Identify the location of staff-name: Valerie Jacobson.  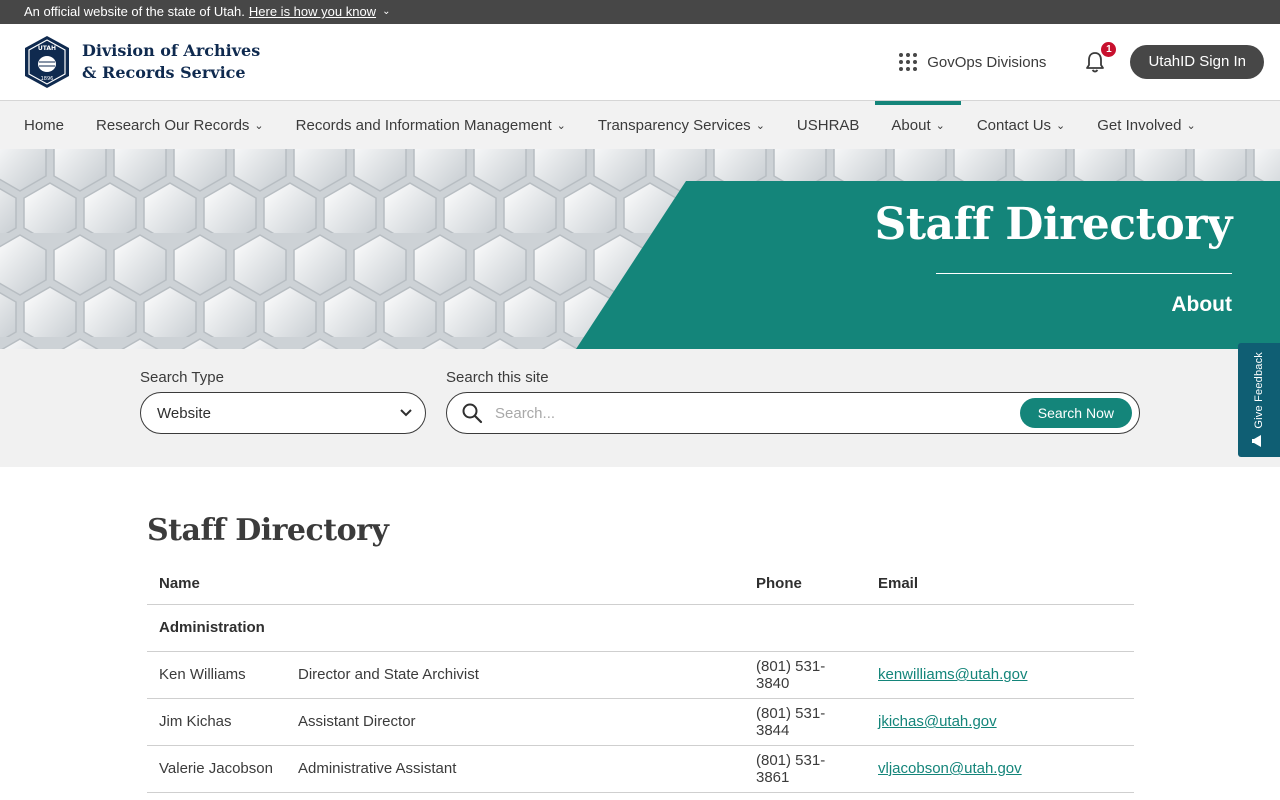
(222, 769).